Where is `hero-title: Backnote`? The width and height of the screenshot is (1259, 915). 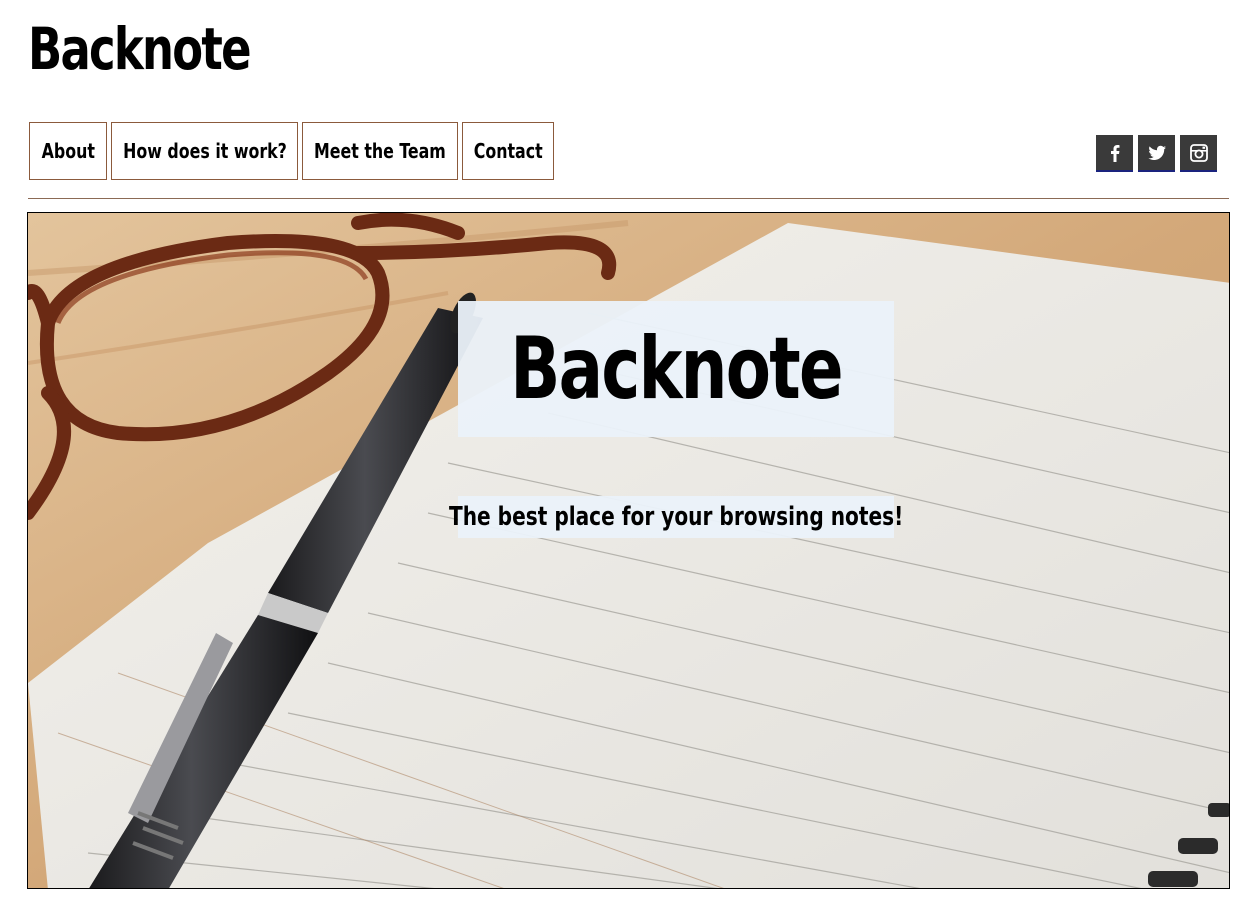
hero-title: Backnote is located at coordinates (676, 369).